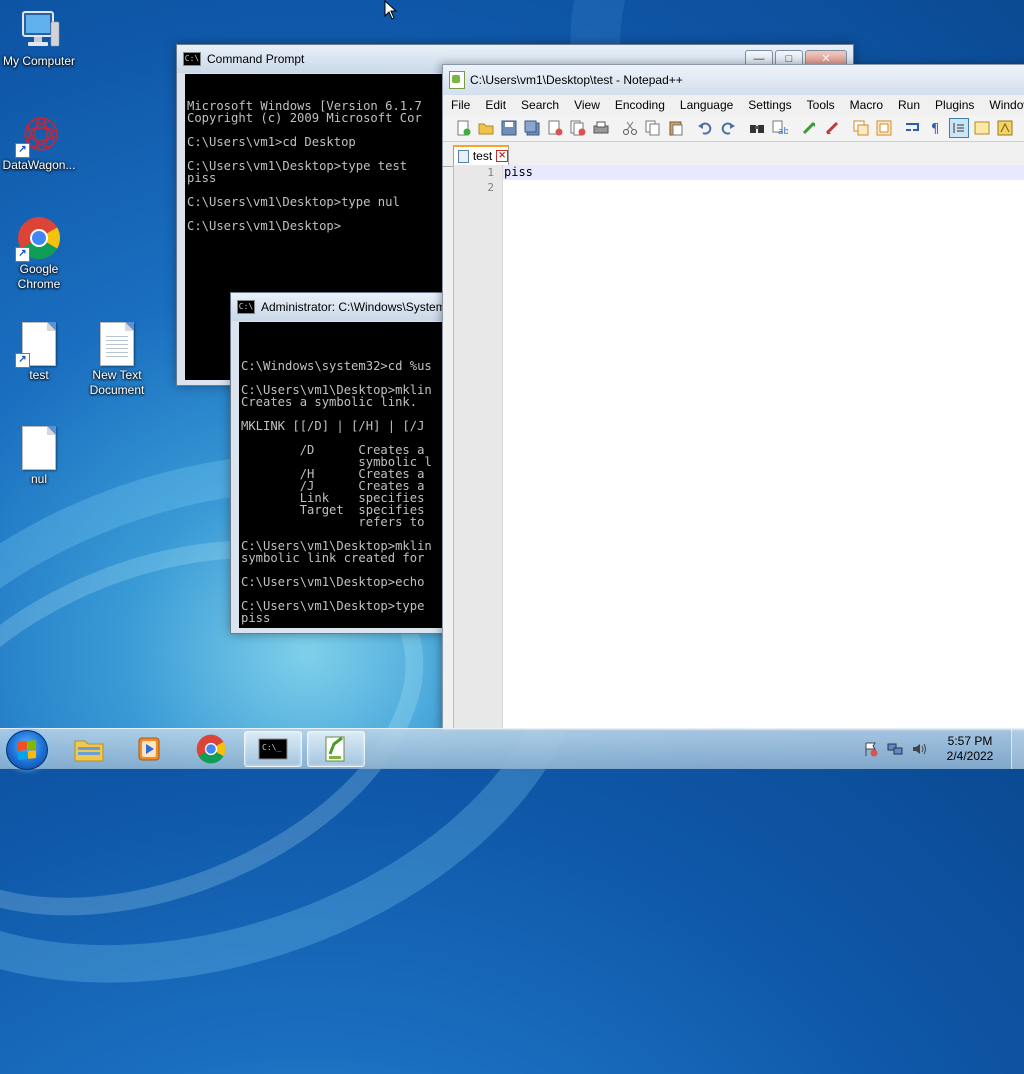  Describe the element at coordinates (1002, 105) in the screenshot. I see `menu-window: Window` at that location.